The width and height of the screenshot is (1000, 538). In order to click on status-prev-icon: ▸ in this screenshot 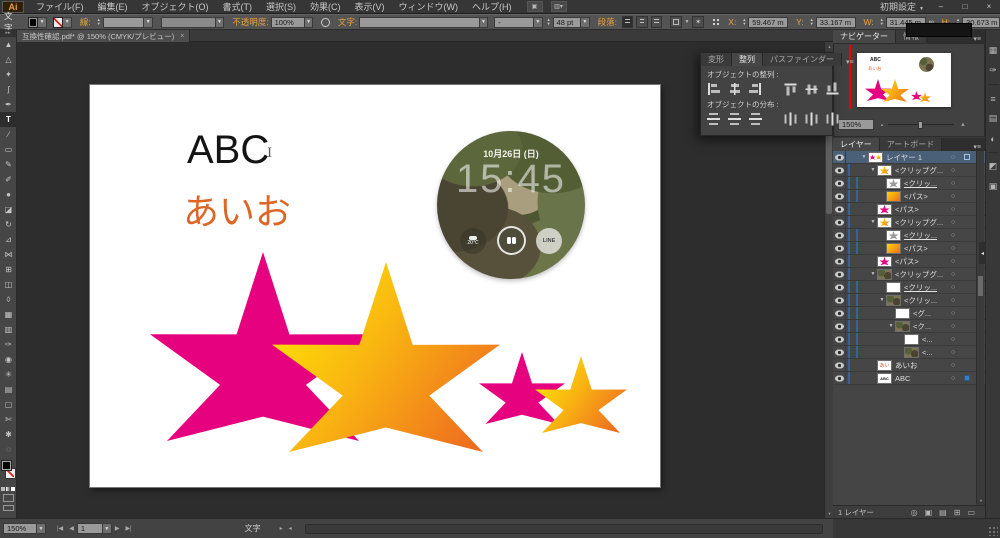, I will do `click(281, 528)`.